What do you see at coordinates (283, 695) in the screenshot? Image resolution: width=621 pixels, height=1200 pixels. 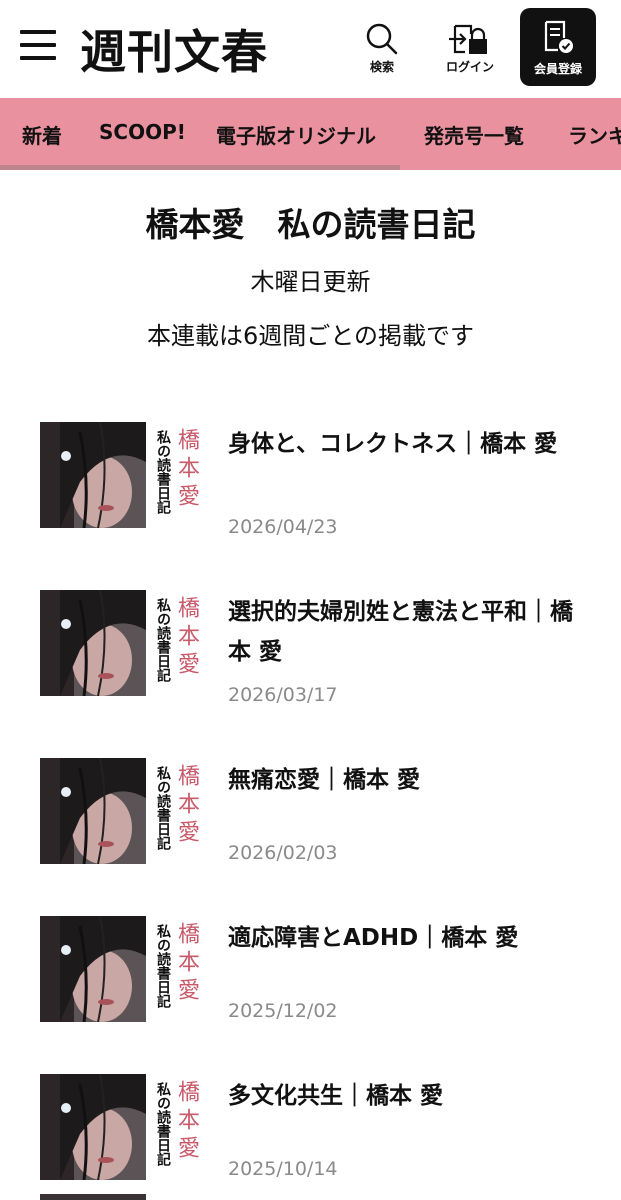 I see `article-date: 2026/03/17` at bounding box center [283, 695].